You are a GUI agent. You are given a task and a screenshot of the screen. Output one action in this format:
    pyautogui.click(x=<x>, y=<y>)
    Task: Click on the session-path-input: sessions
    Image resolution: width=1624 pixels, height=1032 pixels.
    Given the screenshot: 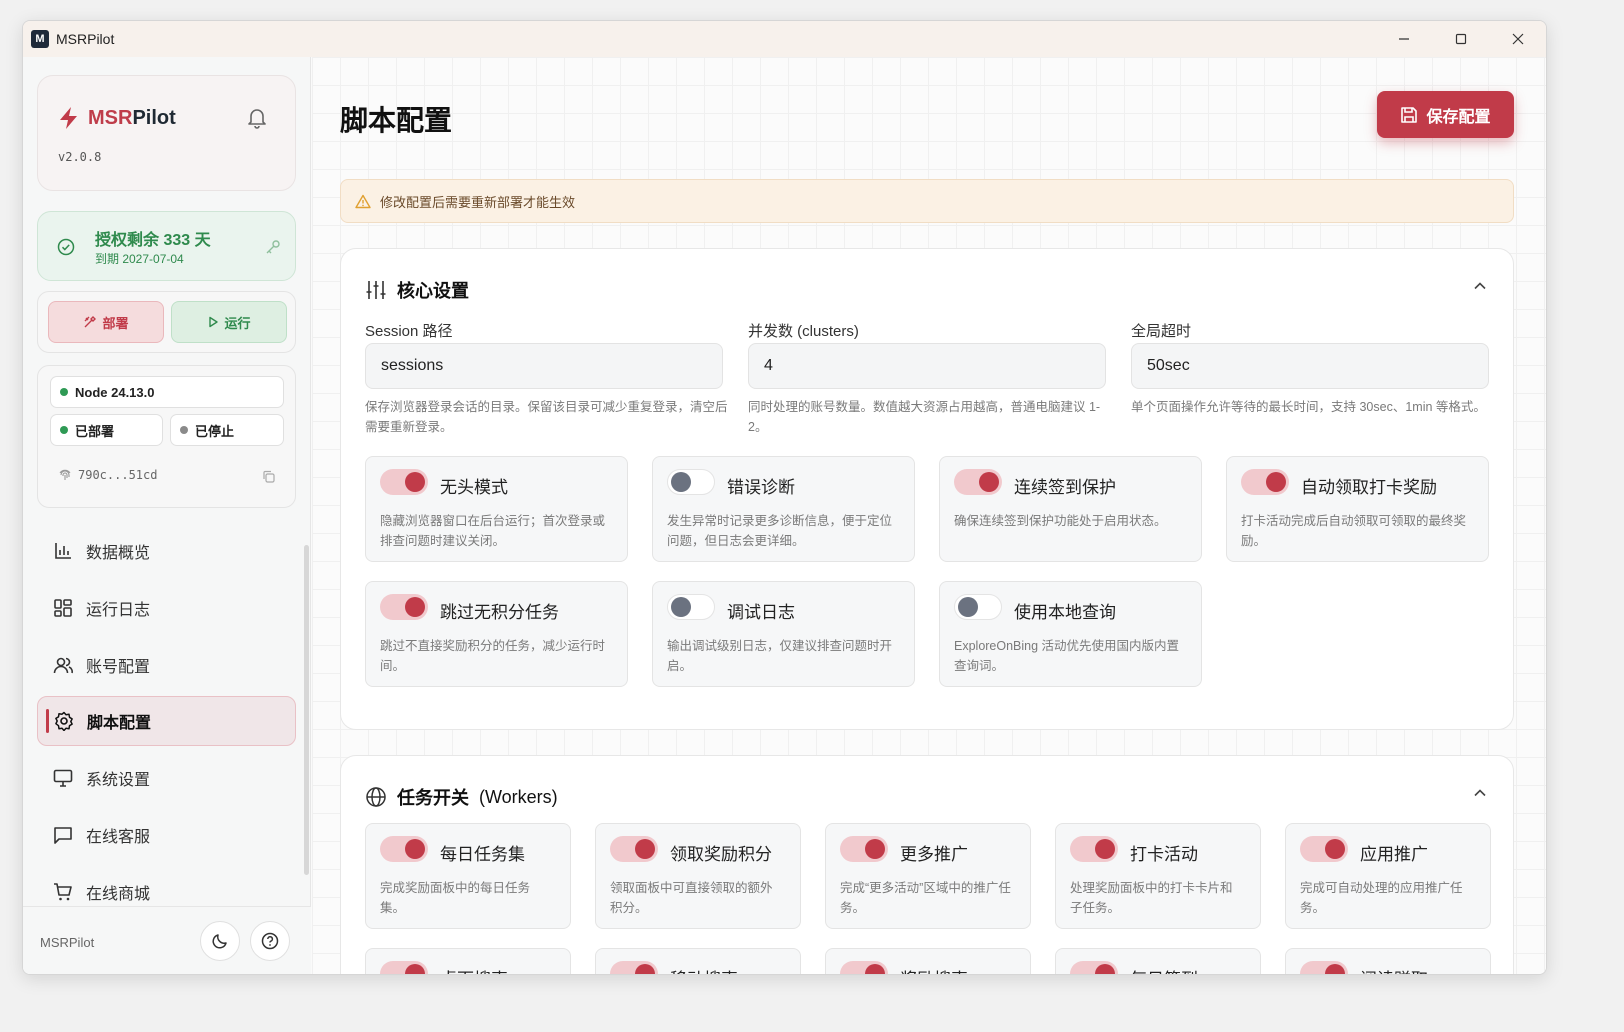 What is the action you would take?
    pyautogui.click(x=544, y=366)
    